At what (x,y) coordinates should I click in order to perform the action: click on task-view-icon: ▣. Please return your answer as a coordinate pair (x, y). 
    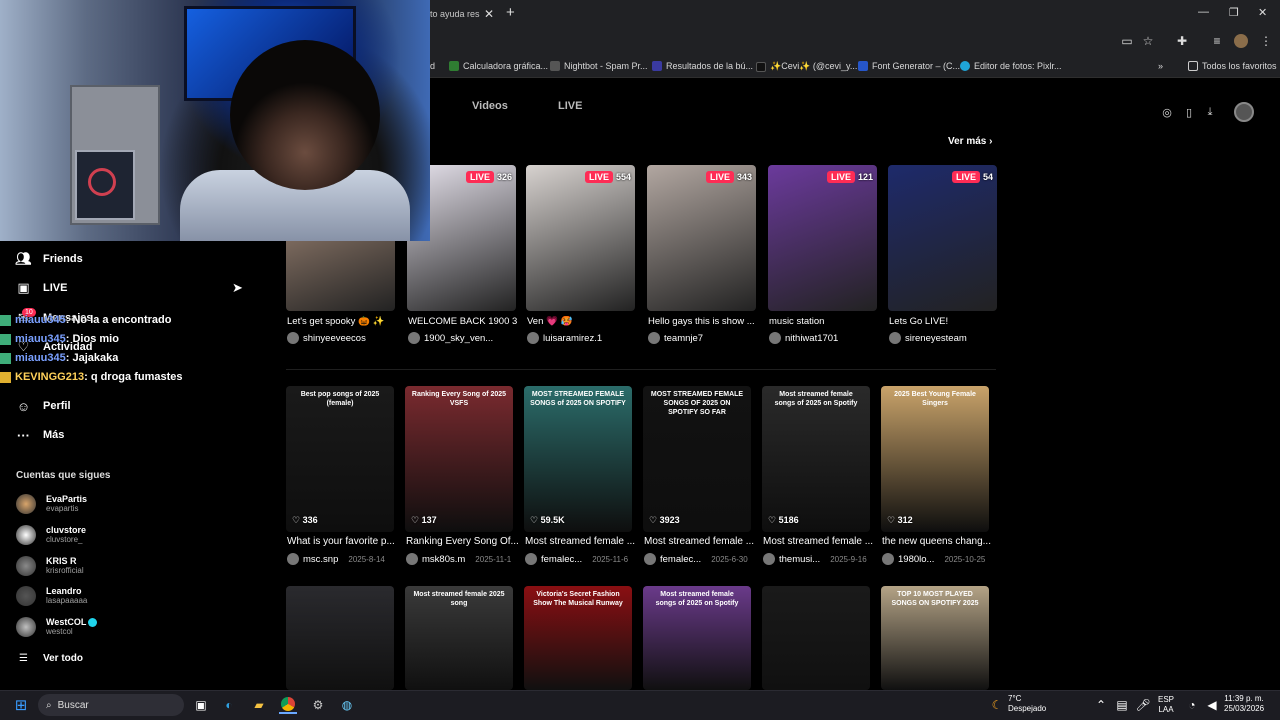
    Looking at the image, I should click on (201, 705).